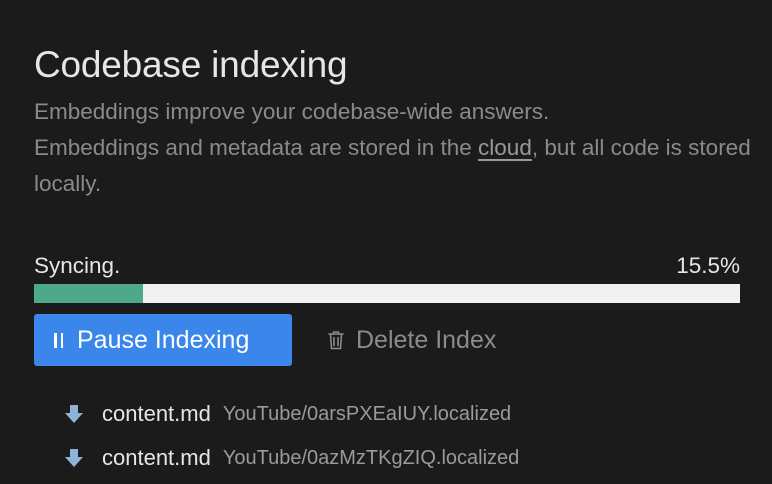 This screenshot has height=484, width=772. I want to click on cloud-link: cloud, so click(505, 147).